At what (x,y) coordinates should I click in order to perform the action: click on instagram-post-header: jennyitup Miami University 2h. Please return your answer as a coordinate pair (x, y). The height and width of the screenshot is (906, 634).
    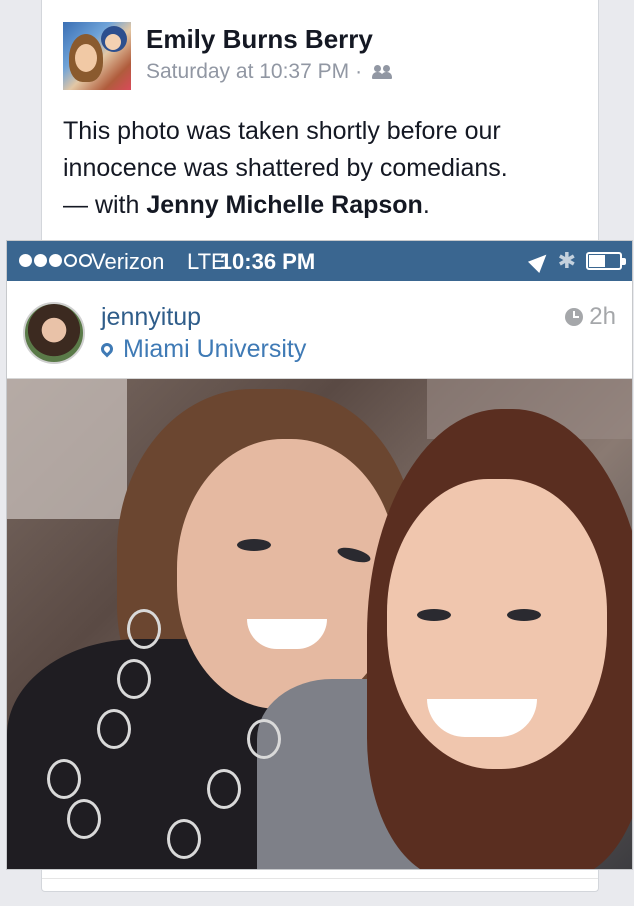
    Looking at the image, I should click on (319, 330).